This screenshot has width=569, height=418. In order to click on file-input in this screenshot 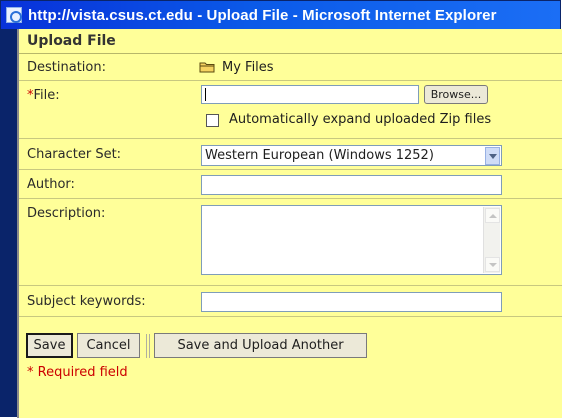, I will do `click(310, 94)`.